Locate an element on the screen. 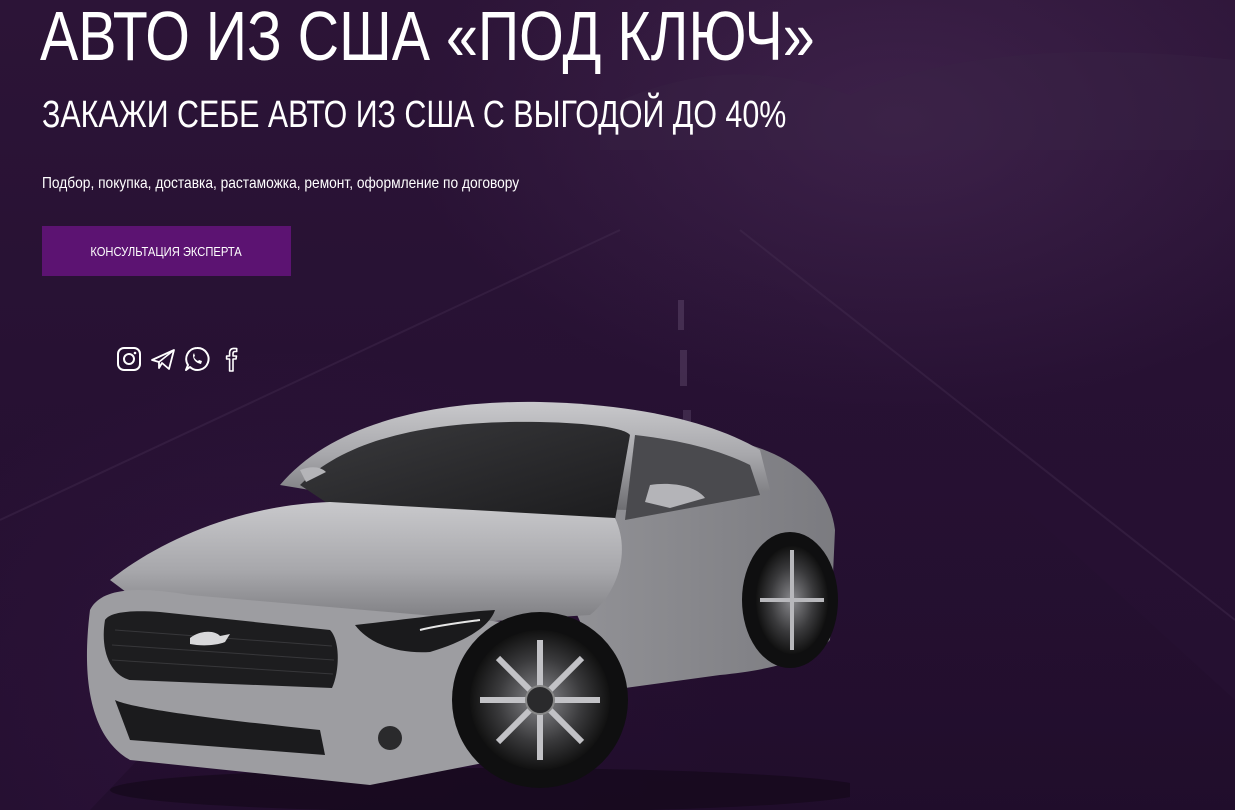 The image size is (1235, 810). page-subtitle: ЗАКАЖИ СЕБЕ АВТО ИЗ США С ВЫГОДОЙ ДО 40% is located at coordinates (414, 115).